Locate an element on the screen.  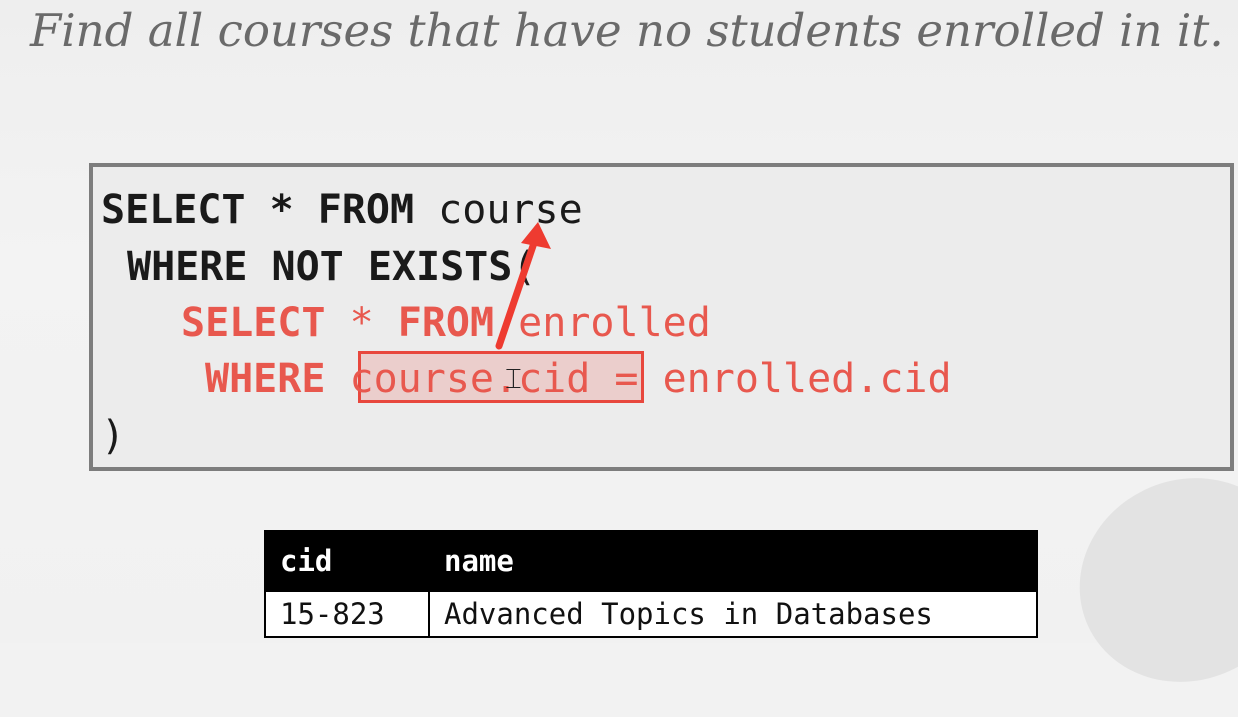
keyword-select: SELECT is located at coordinates (173, 210).